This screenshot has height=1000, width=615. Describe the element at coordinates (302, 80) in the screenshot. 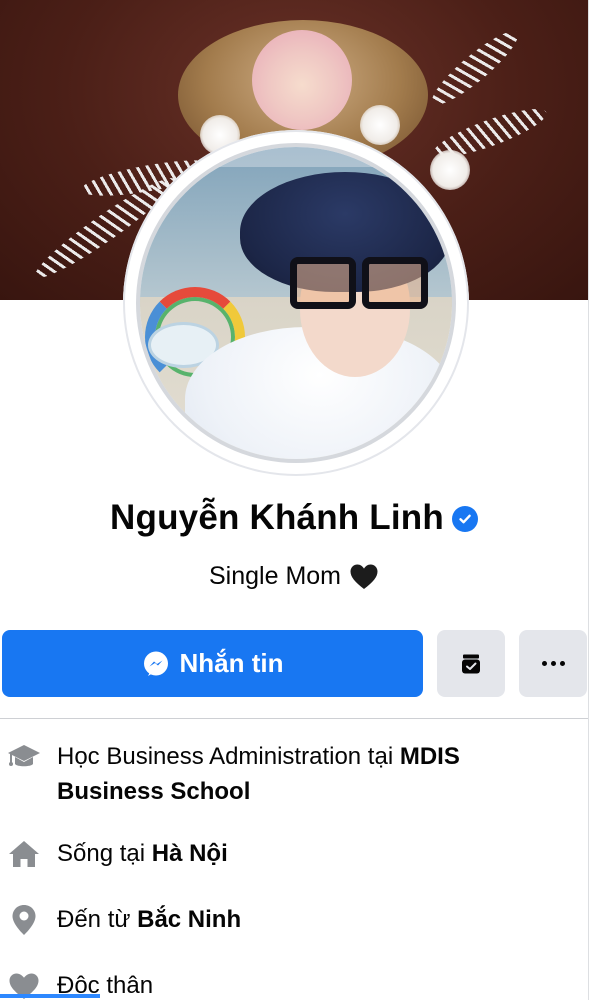

I see `cover-baby` at that location.